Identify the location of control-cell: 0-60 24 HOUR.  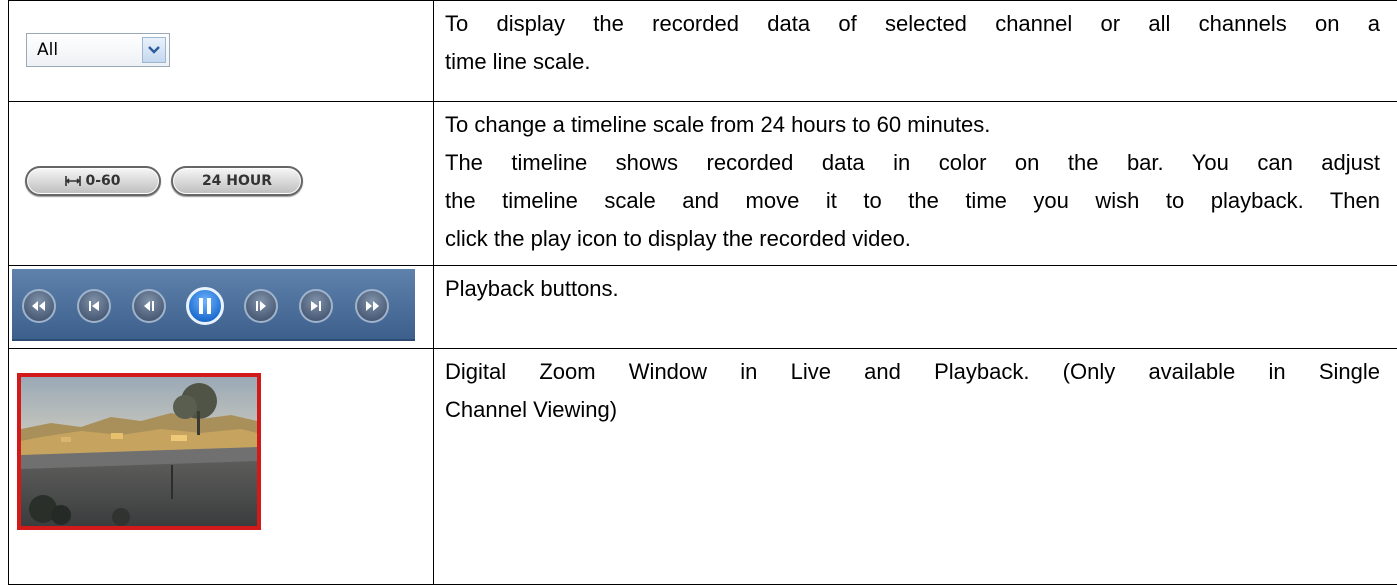
(221, 183).